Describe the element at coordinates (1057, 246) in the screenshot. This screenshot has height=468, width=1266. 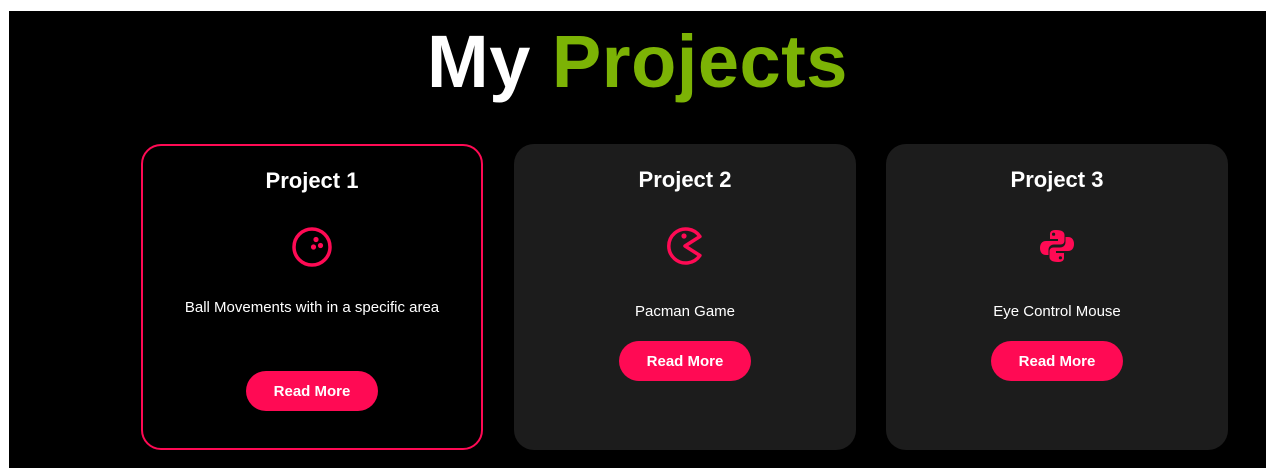
I see `python-icon` at that location.